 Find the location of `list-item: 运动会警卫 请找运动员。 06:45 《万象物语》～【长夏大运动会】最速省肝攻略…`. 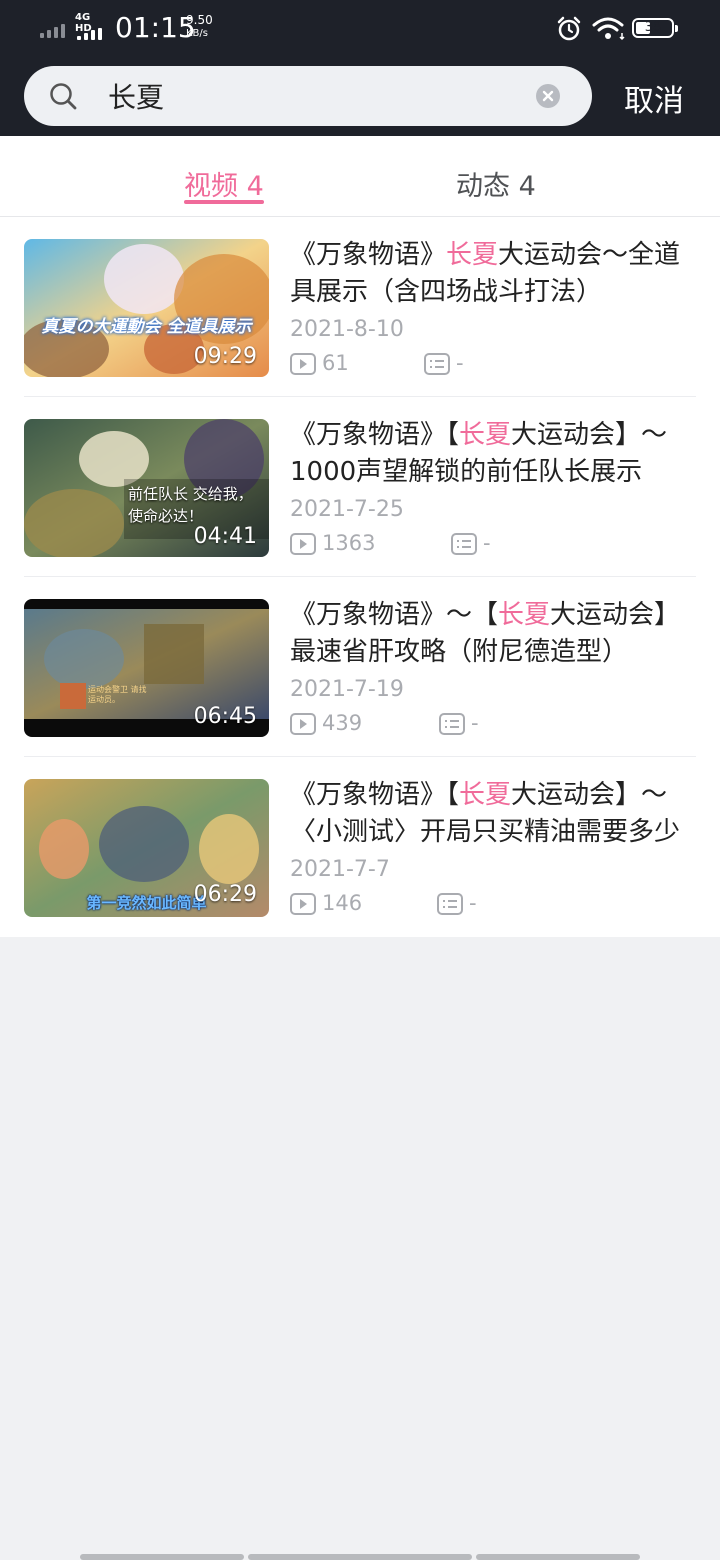

list-item: 运动会警卫 请找运动员。 06:45 《万象物语》～【长夏大运动会】最速省肝攻略… is located at coordinates (360, 667).